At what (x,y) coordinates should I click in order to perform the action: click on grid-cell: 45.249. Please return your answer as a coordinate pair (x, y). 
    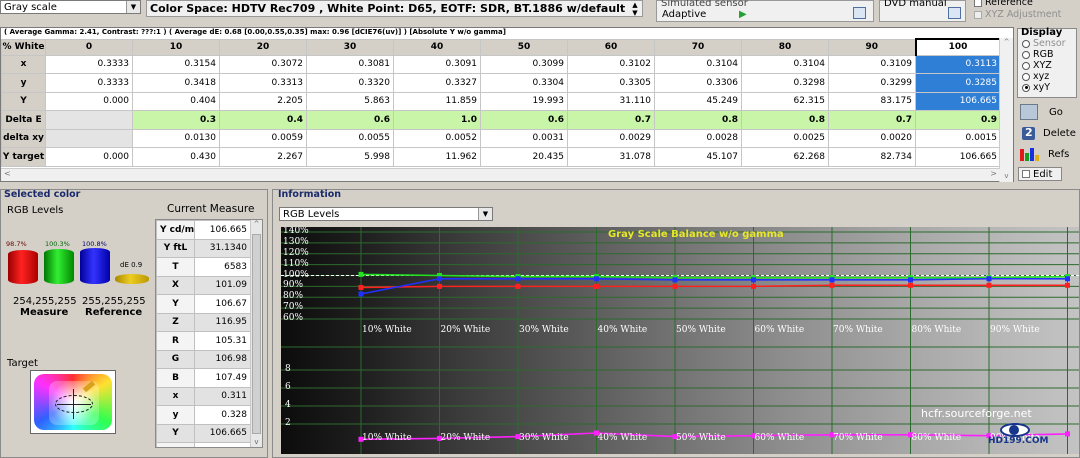
    Looking at the image, I should click on (698, 101).